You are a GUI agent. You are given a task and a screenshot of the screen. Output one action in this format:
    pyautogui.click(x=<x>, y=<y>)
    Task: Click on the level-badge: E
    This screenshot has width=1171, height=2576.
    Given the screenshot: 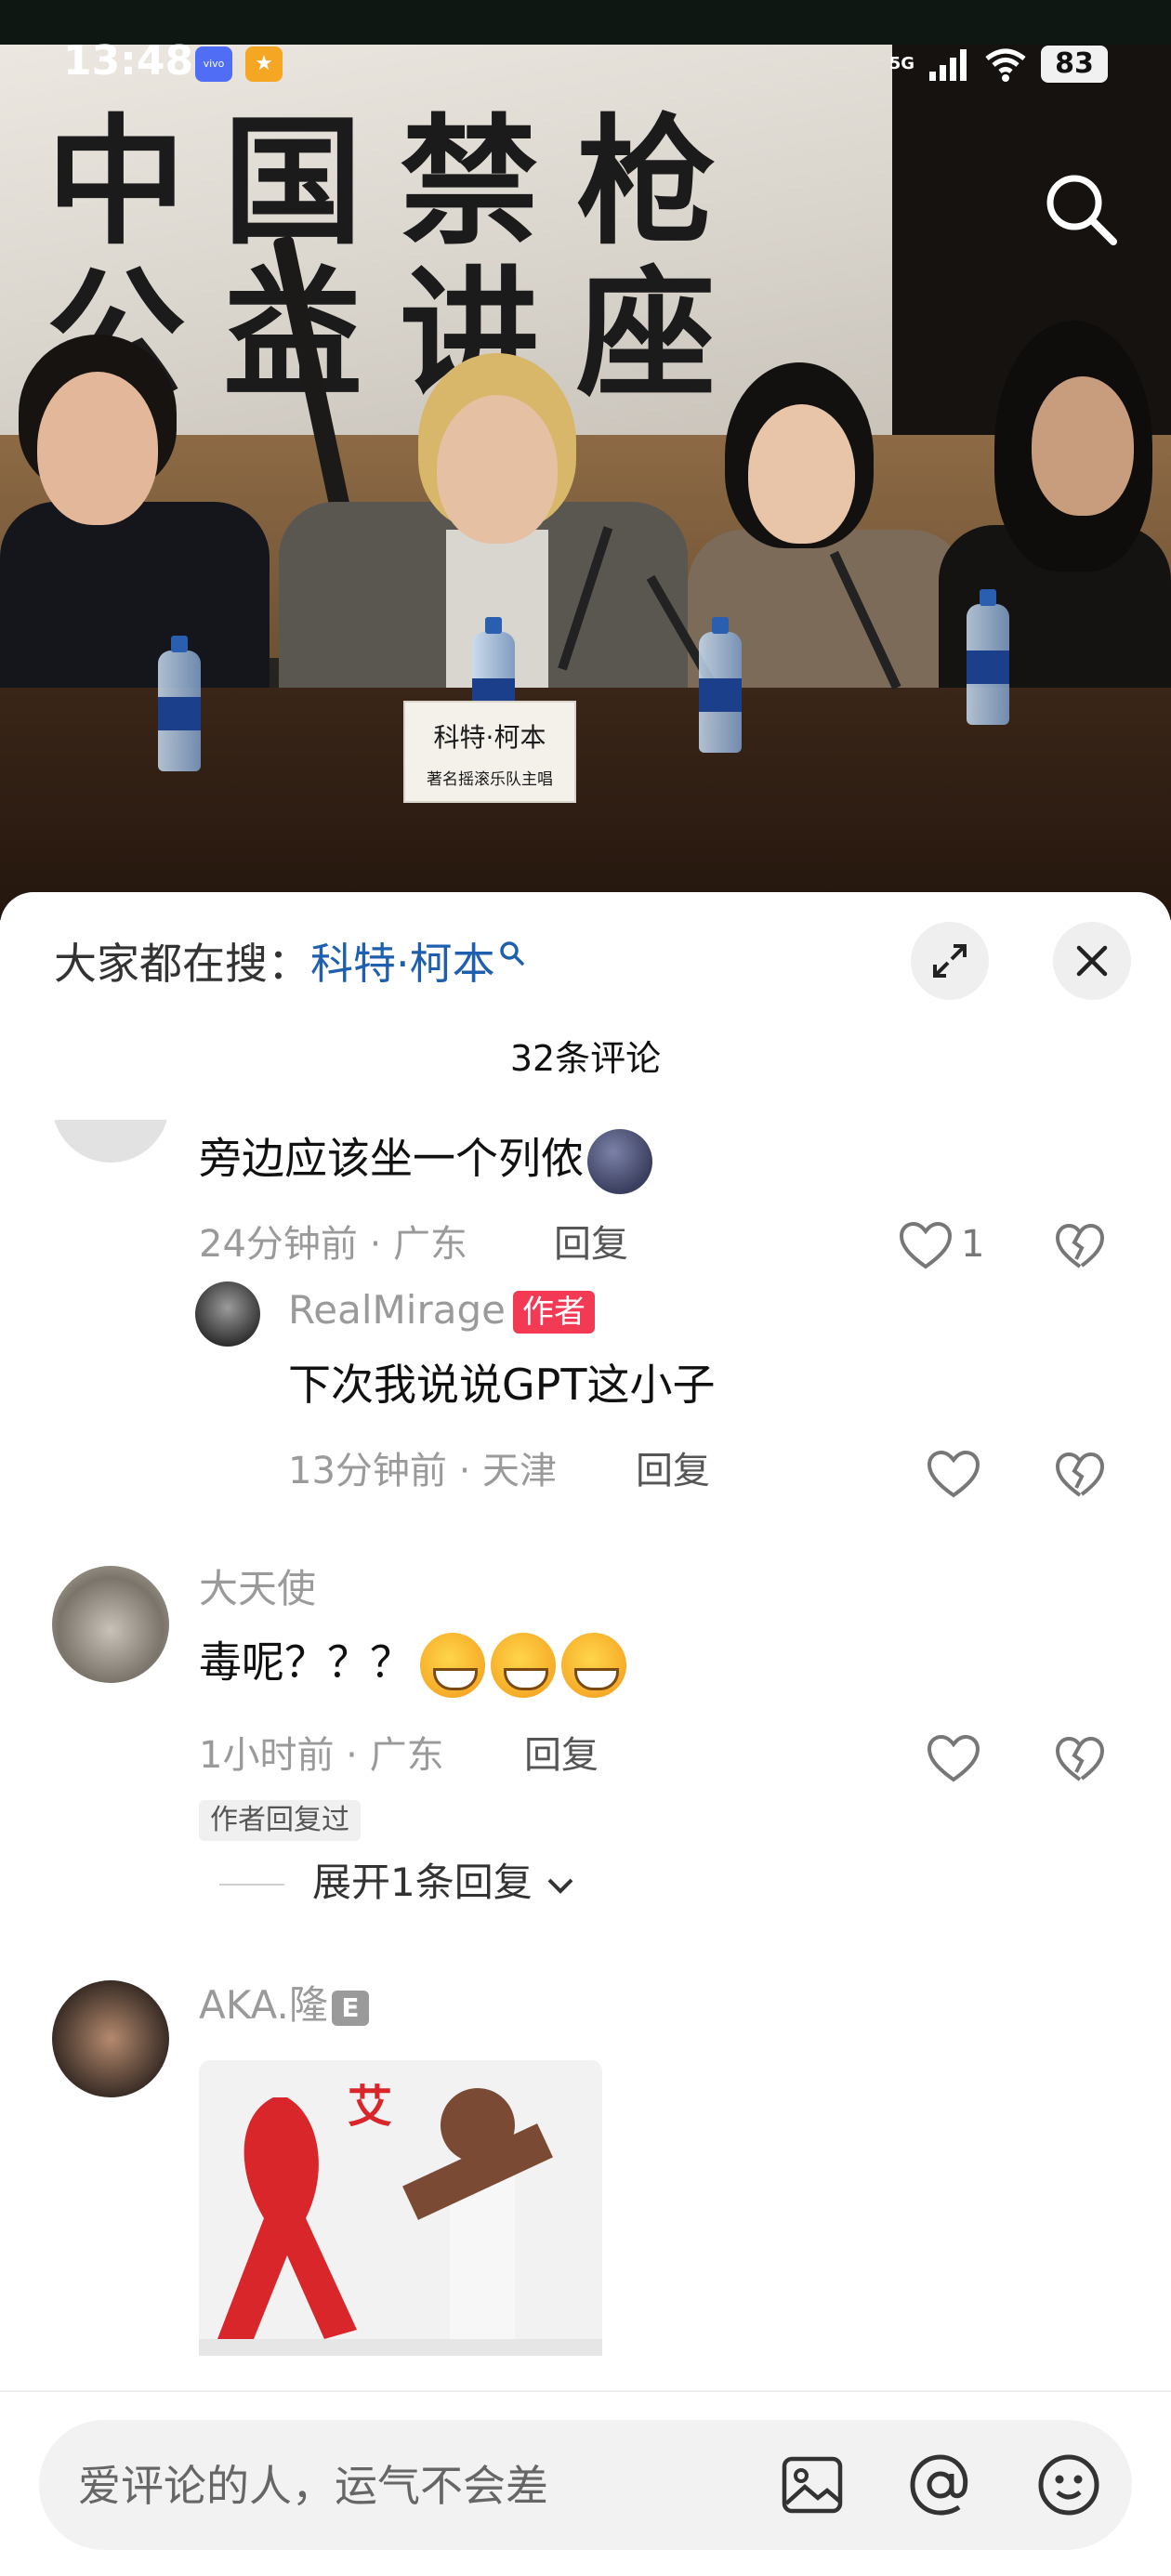 What is the action you would take?
    pyautogui.click(x=350, y=2008)
    